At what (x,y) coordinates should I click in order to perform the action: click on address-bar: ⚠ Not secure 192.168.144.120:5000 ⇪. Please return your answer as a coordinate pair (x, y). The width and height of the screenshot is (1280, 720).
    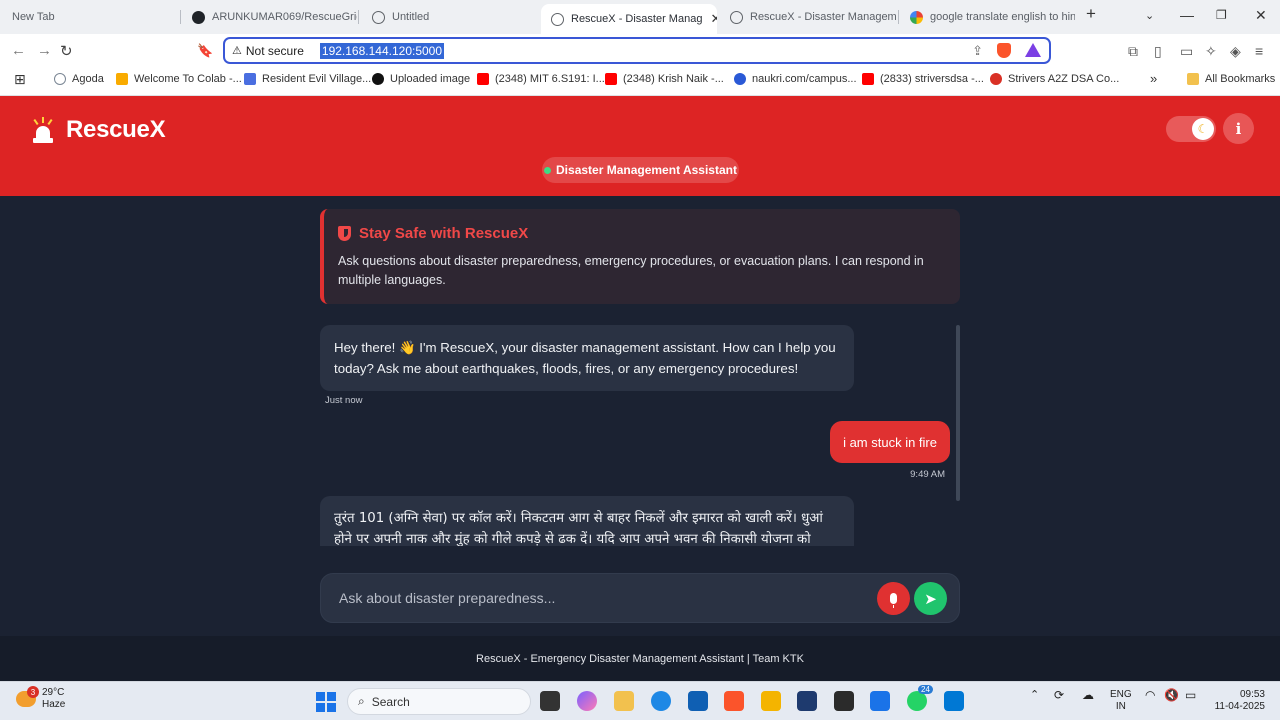
    Looking at the image, I should click on (637, 50).